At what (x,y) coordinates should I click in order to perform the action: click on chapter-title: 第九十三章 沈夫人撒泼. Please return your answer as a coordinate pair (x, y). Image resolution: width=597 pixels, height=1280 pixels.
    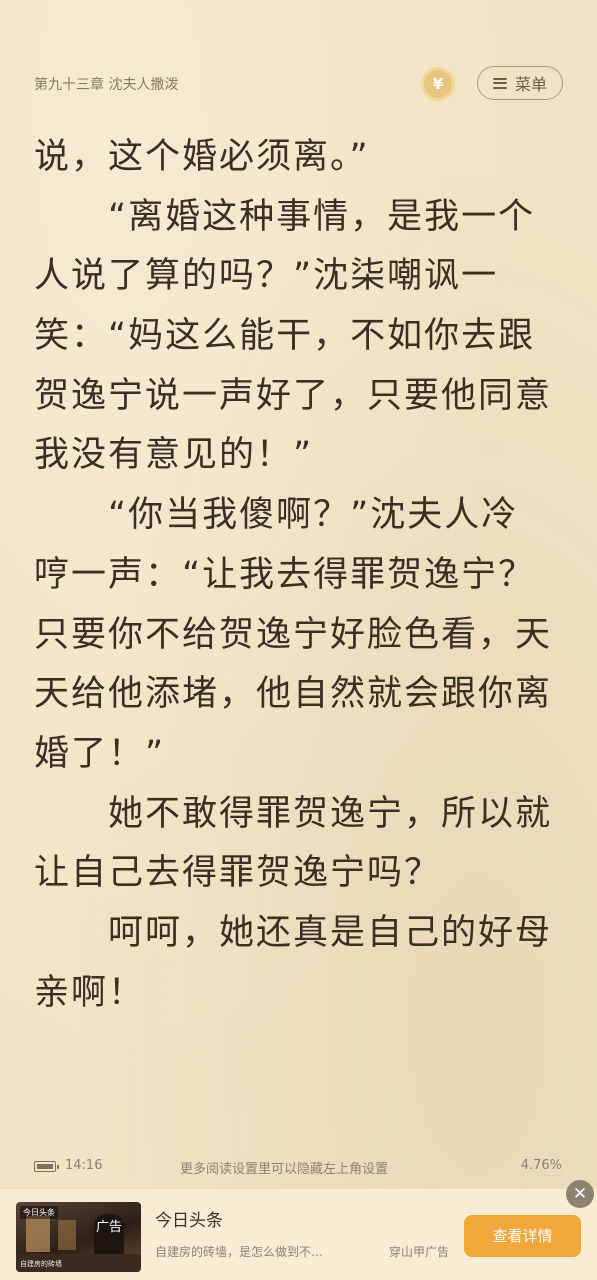
    Looking at the image, I should click on (106, 85).